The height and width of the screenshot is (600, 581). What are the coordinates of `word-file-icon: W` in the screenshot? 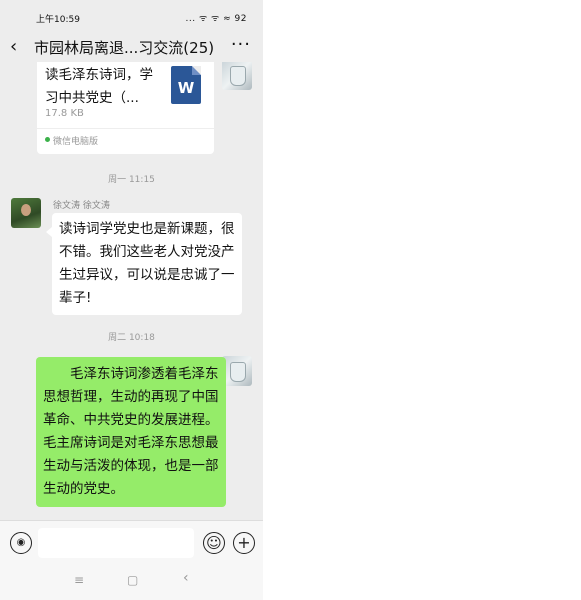 It's located at (186, 85).